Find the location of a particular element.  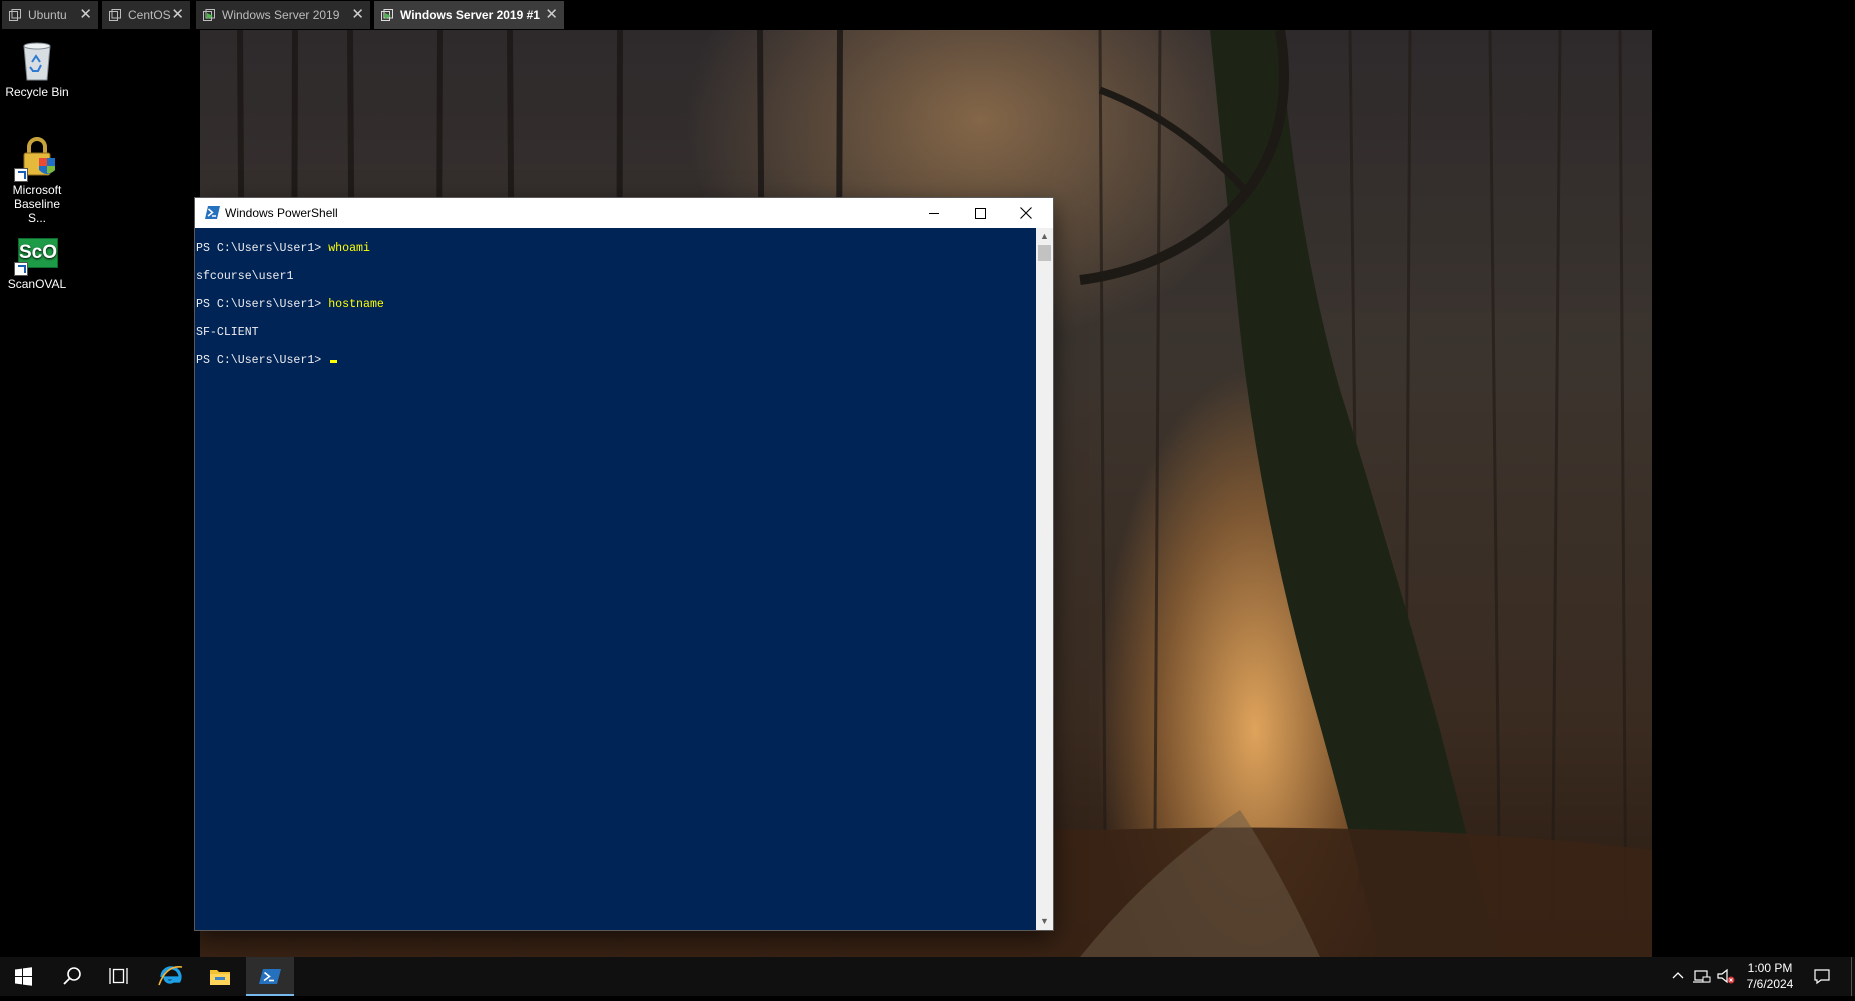

console-cursor is located at coordinates (334, 361).